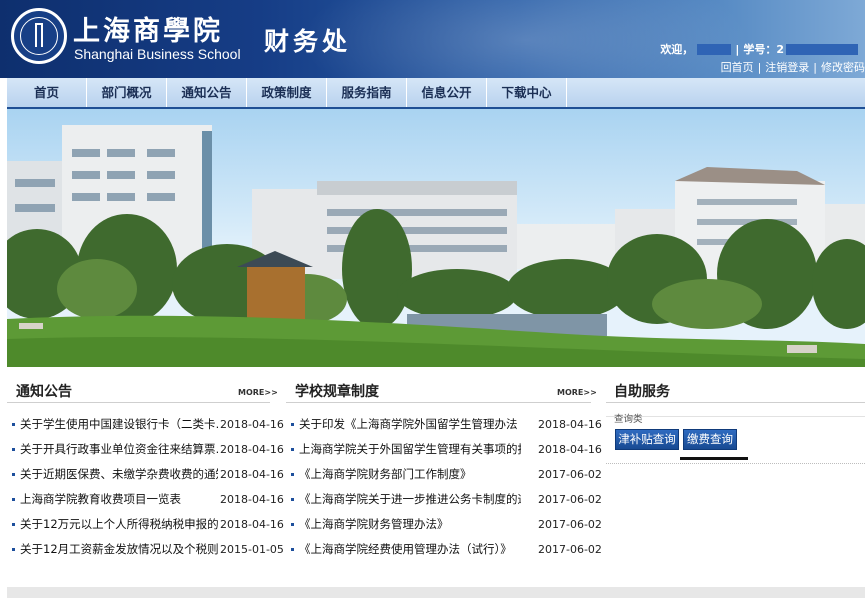  Describe the element at coordinates (735, 463) in the screenshot. I see `services-dotted-divider` at that location.